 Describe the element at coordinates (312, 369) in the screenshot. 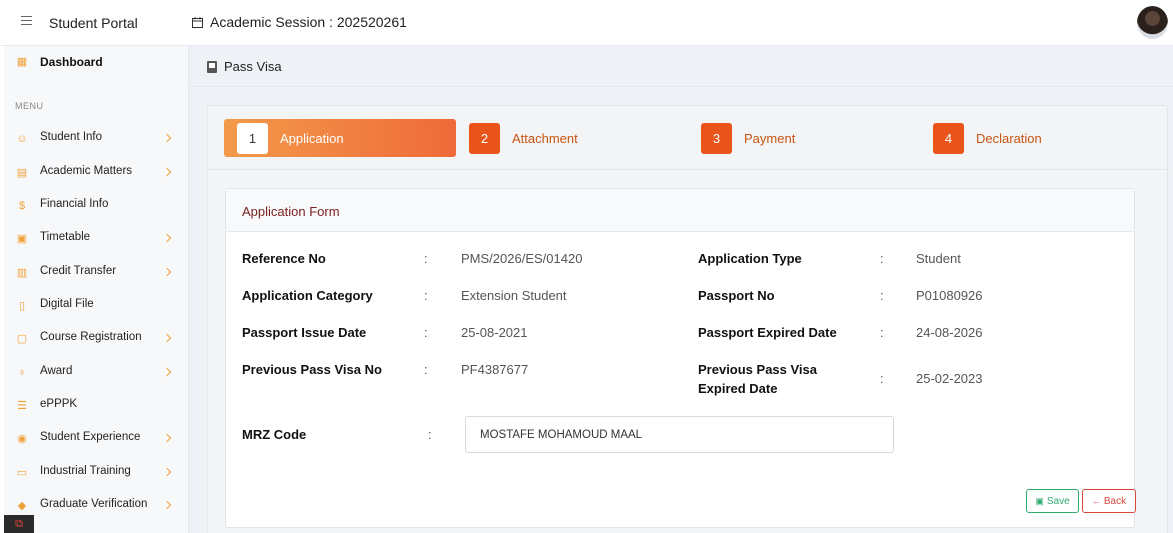

I see `prev-pass-visa-no-label: Previous Pass Visa No` at that location.